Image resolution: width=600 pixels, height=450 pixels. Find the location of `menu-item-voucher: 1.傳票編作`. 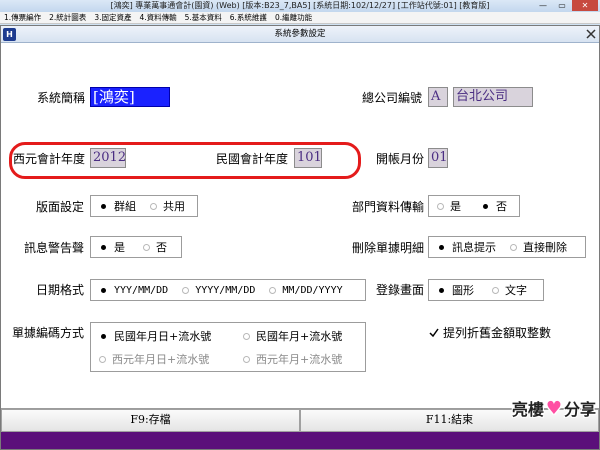

menu-item-voucher: 1.傳票編作 is located at coordinates (22, 17).